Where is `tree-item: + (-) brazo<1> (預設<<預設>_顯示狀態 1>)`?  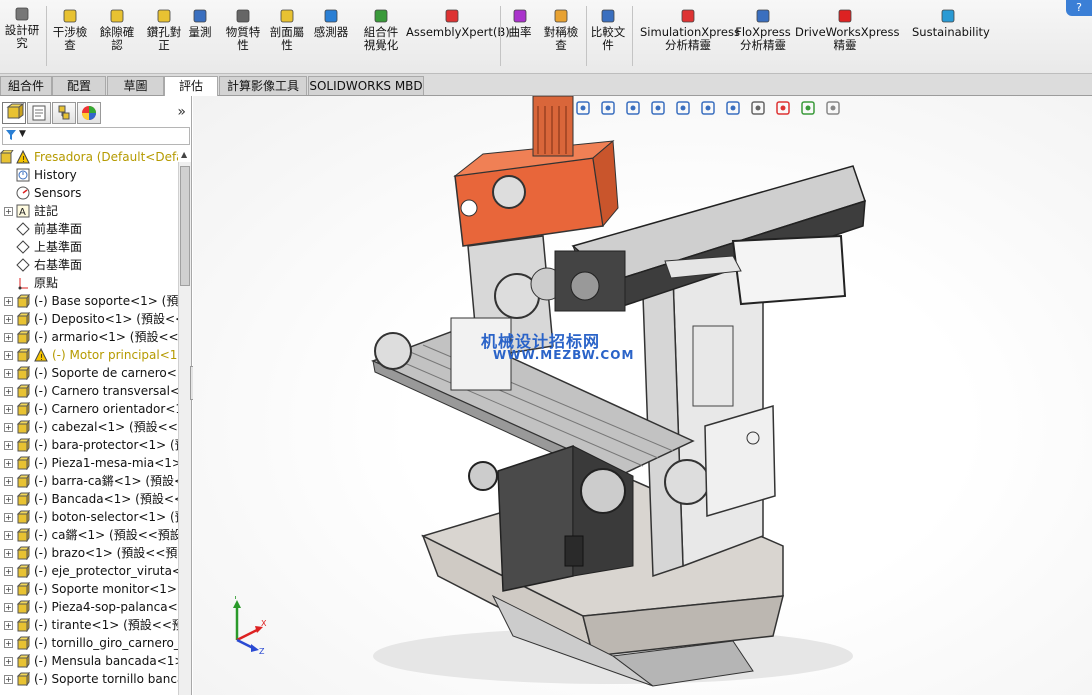
tree-item: + (-) brazo<1> (預設<<預設>_顯示狀態 1>) is located at coordinates (89, 553).